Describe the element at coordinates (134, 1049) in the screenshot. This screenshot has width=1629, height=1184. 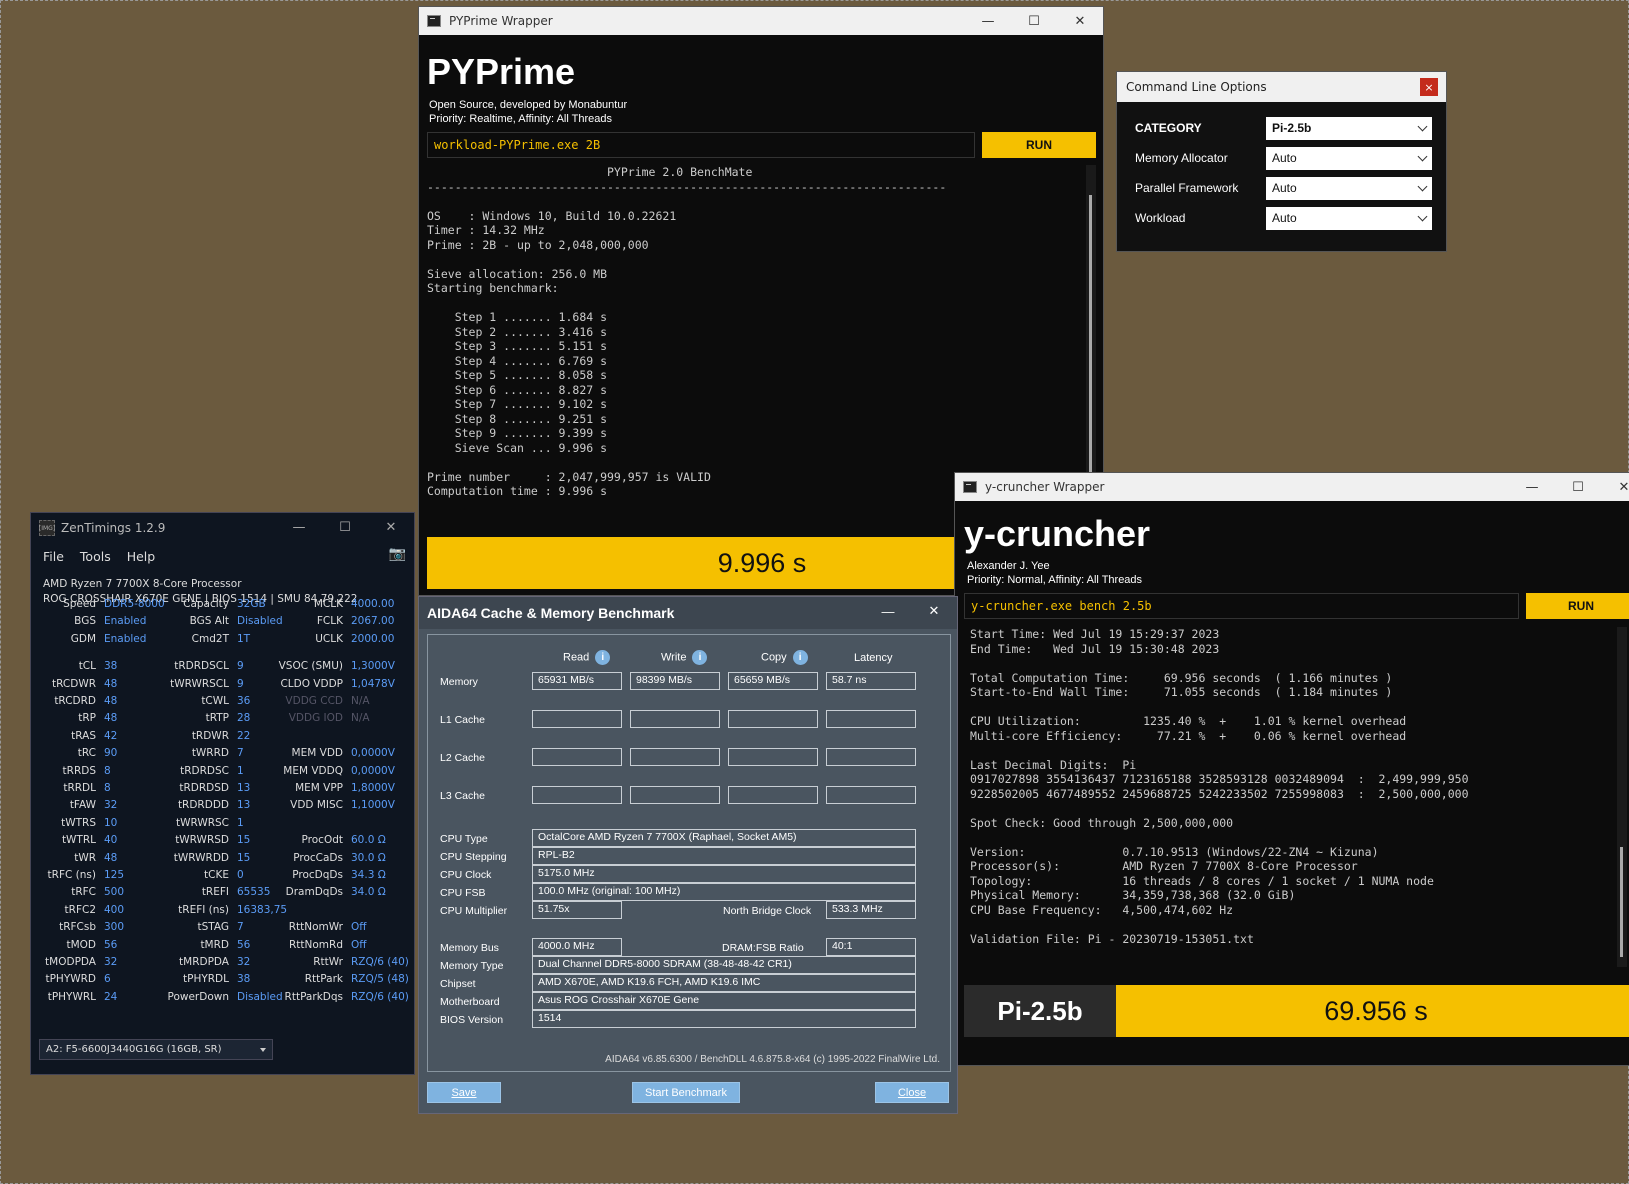
I see `dimm-value: A2: F5-6600J3440G16G (16GB, SR)` at that location.